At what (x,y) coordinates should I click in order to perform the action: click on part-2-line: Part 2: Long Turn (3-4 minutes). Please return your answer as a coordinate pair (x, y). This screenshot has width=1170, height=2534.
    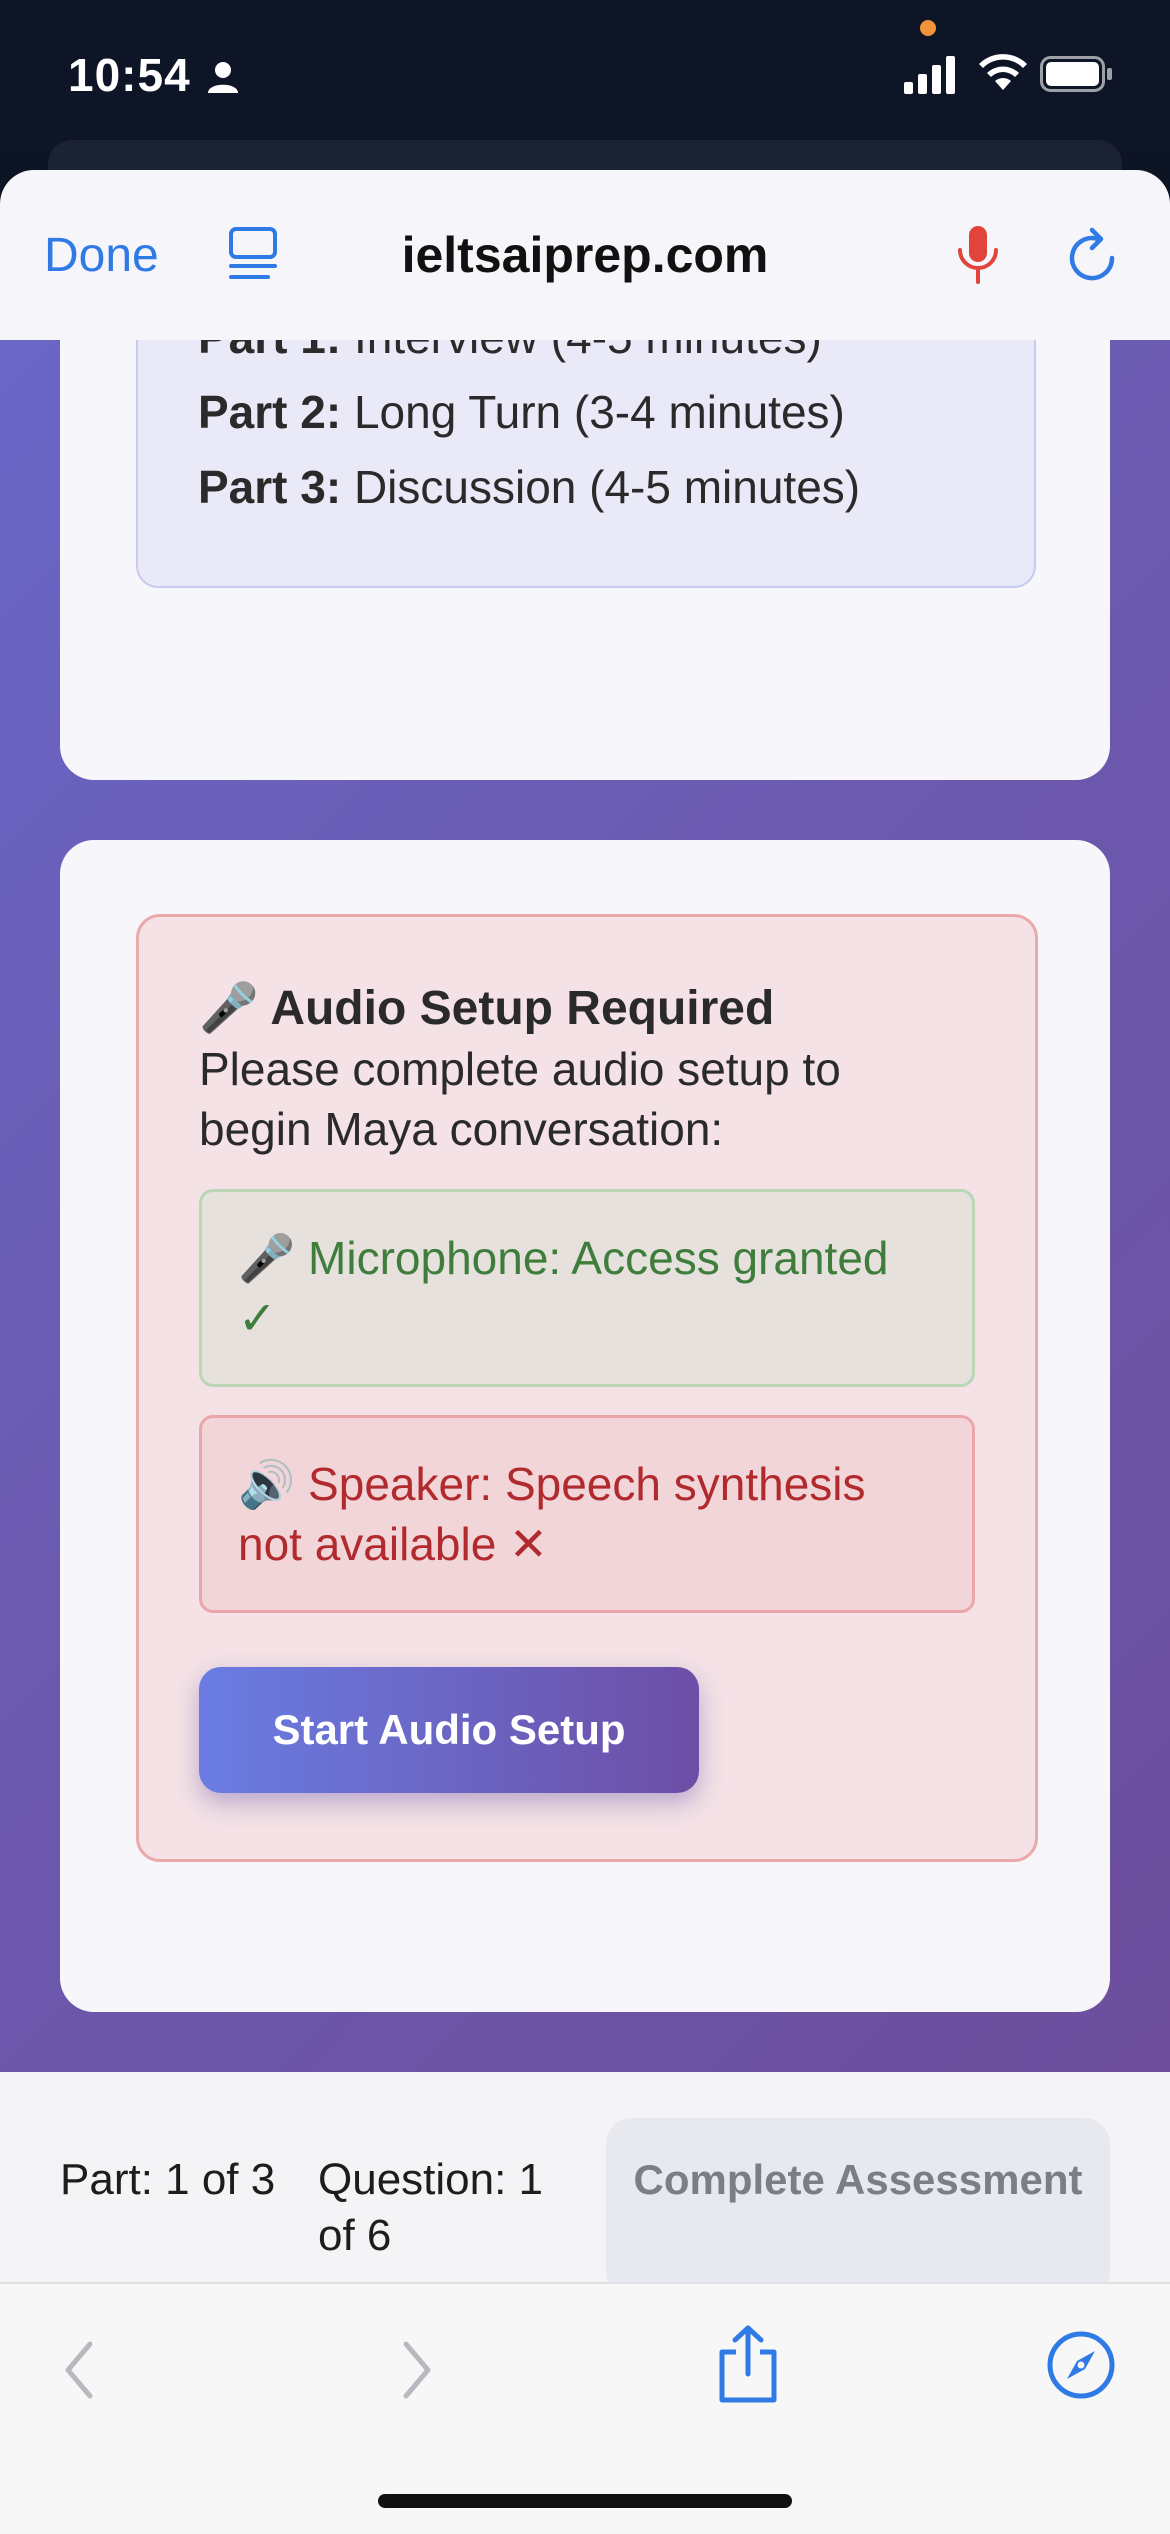
    Looking at the image, I should click on (521, 412).